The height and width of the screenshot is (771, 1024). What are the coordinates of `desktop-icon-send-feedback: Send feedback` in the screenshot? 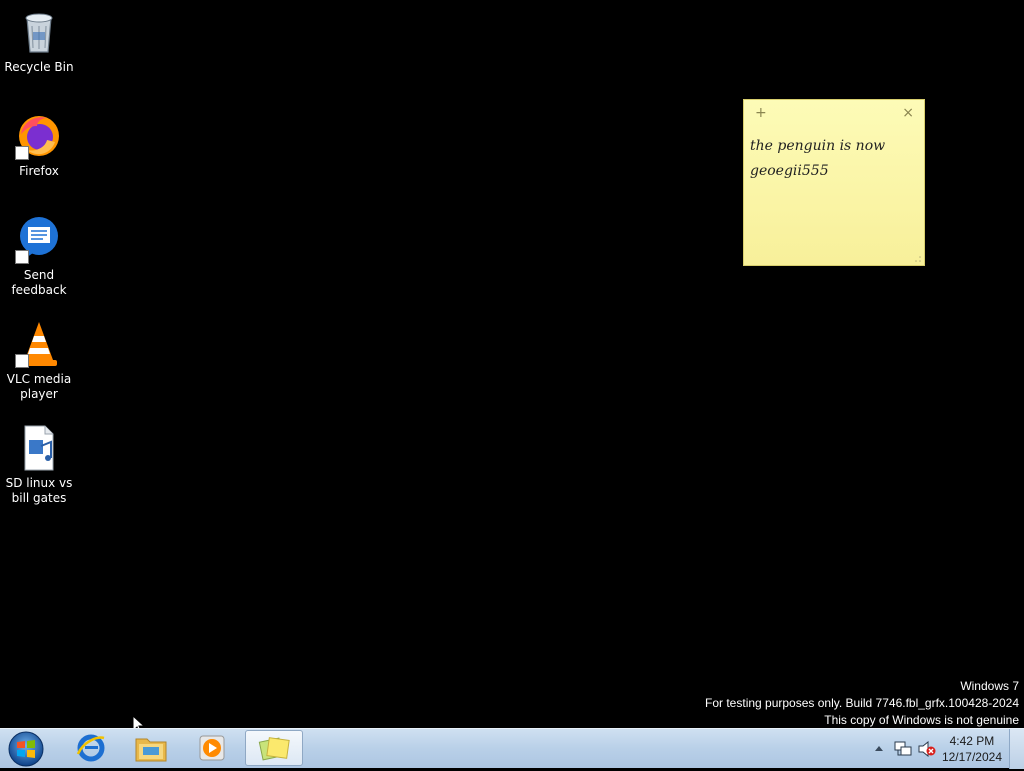 It's located at (39, 257).